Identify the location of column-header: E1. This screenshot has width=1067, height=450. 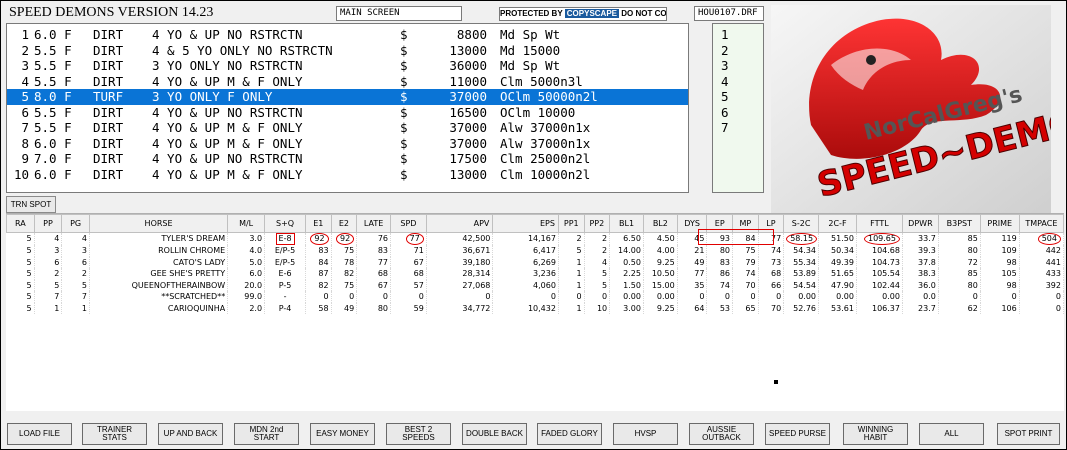
(318, 223).